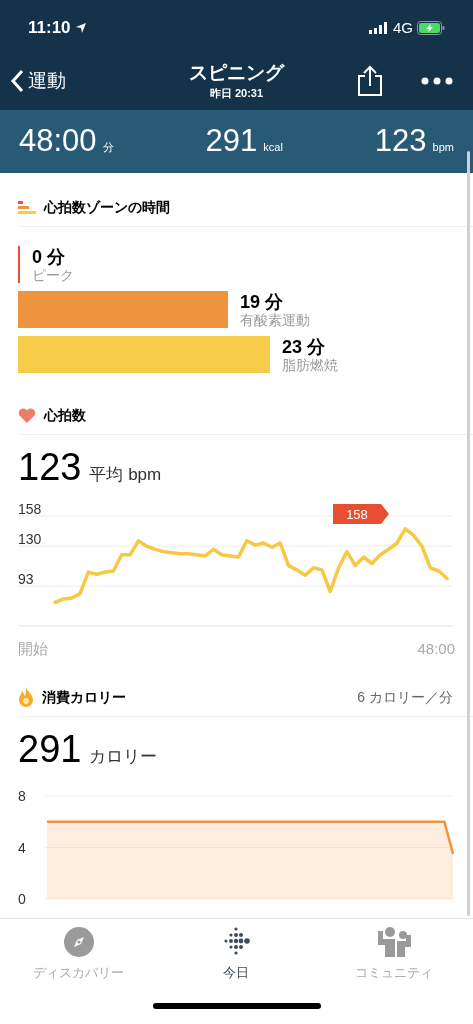  Describe the element at coordinates (26, 697) in the screenshot. I see `flame-icon` at that location.